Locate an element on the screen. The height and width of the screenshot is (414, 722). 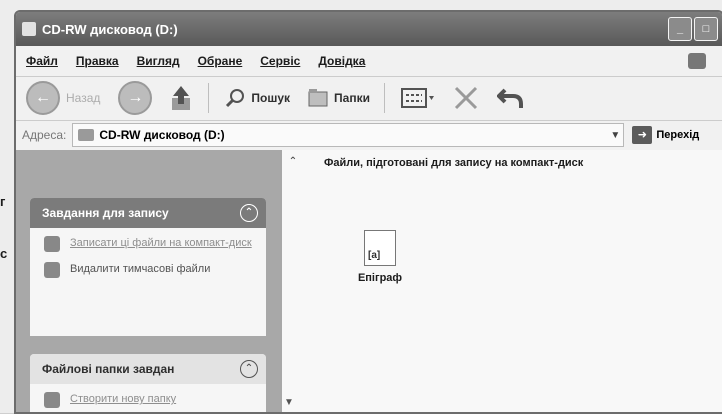
menu-bar: Файл Правка Вигляд Обране Сервіс Довідка is located at coordinates (369, 61).